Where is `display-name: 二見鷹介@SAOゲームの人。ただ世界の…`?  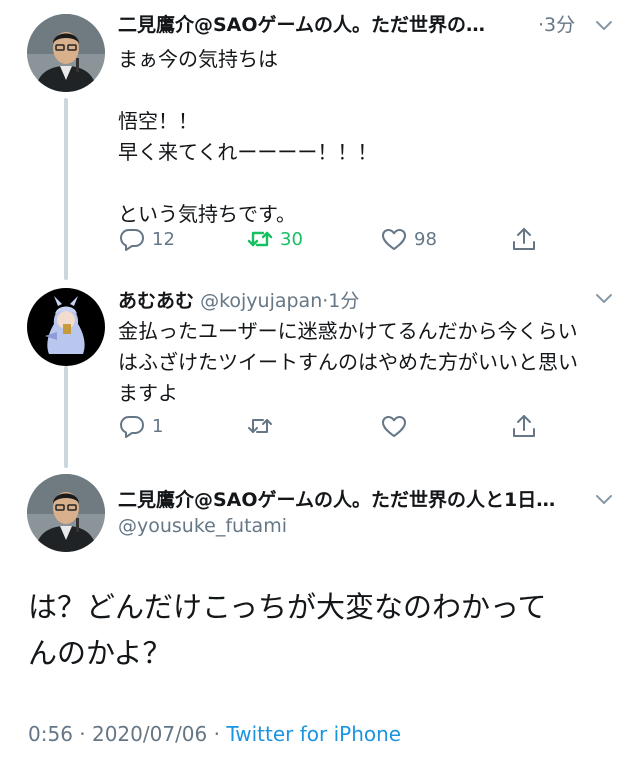
display-name: 二見鷹介@SAOゲームの人。ただ世界の… is located at coordinates (301, 25).